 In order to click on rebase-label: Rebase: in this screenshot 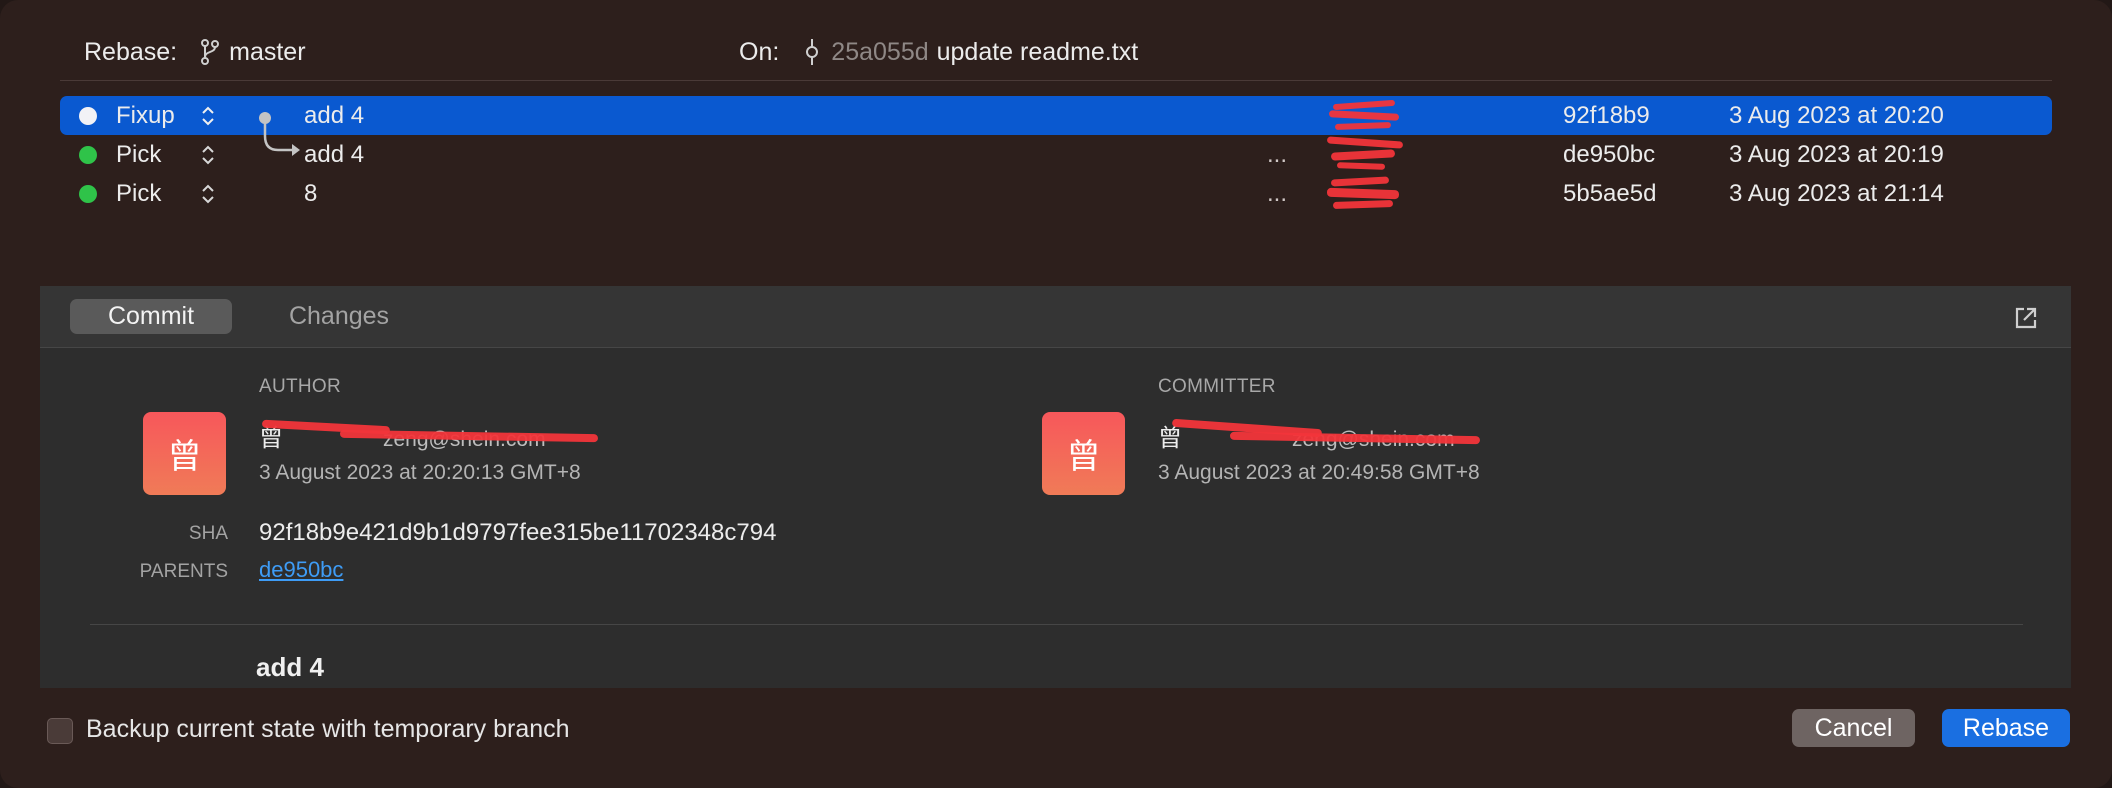, I will do `click(131, 51)`.